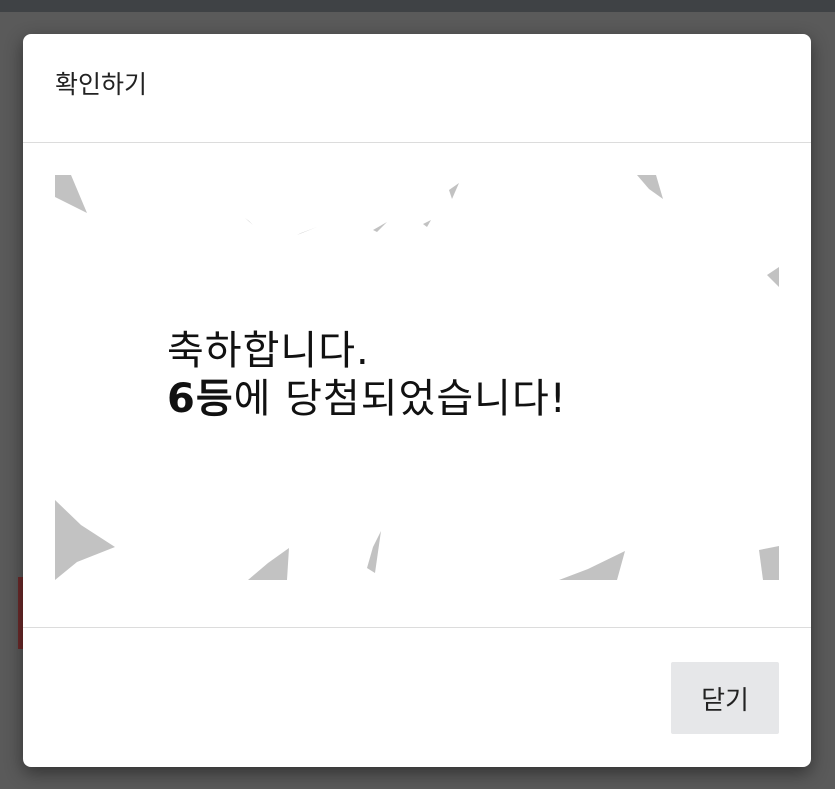 The width and height of the screenshot is (835, 789). I want to click on message-line-2-text: 에 당첨되었습니다!, so click(400, 399).